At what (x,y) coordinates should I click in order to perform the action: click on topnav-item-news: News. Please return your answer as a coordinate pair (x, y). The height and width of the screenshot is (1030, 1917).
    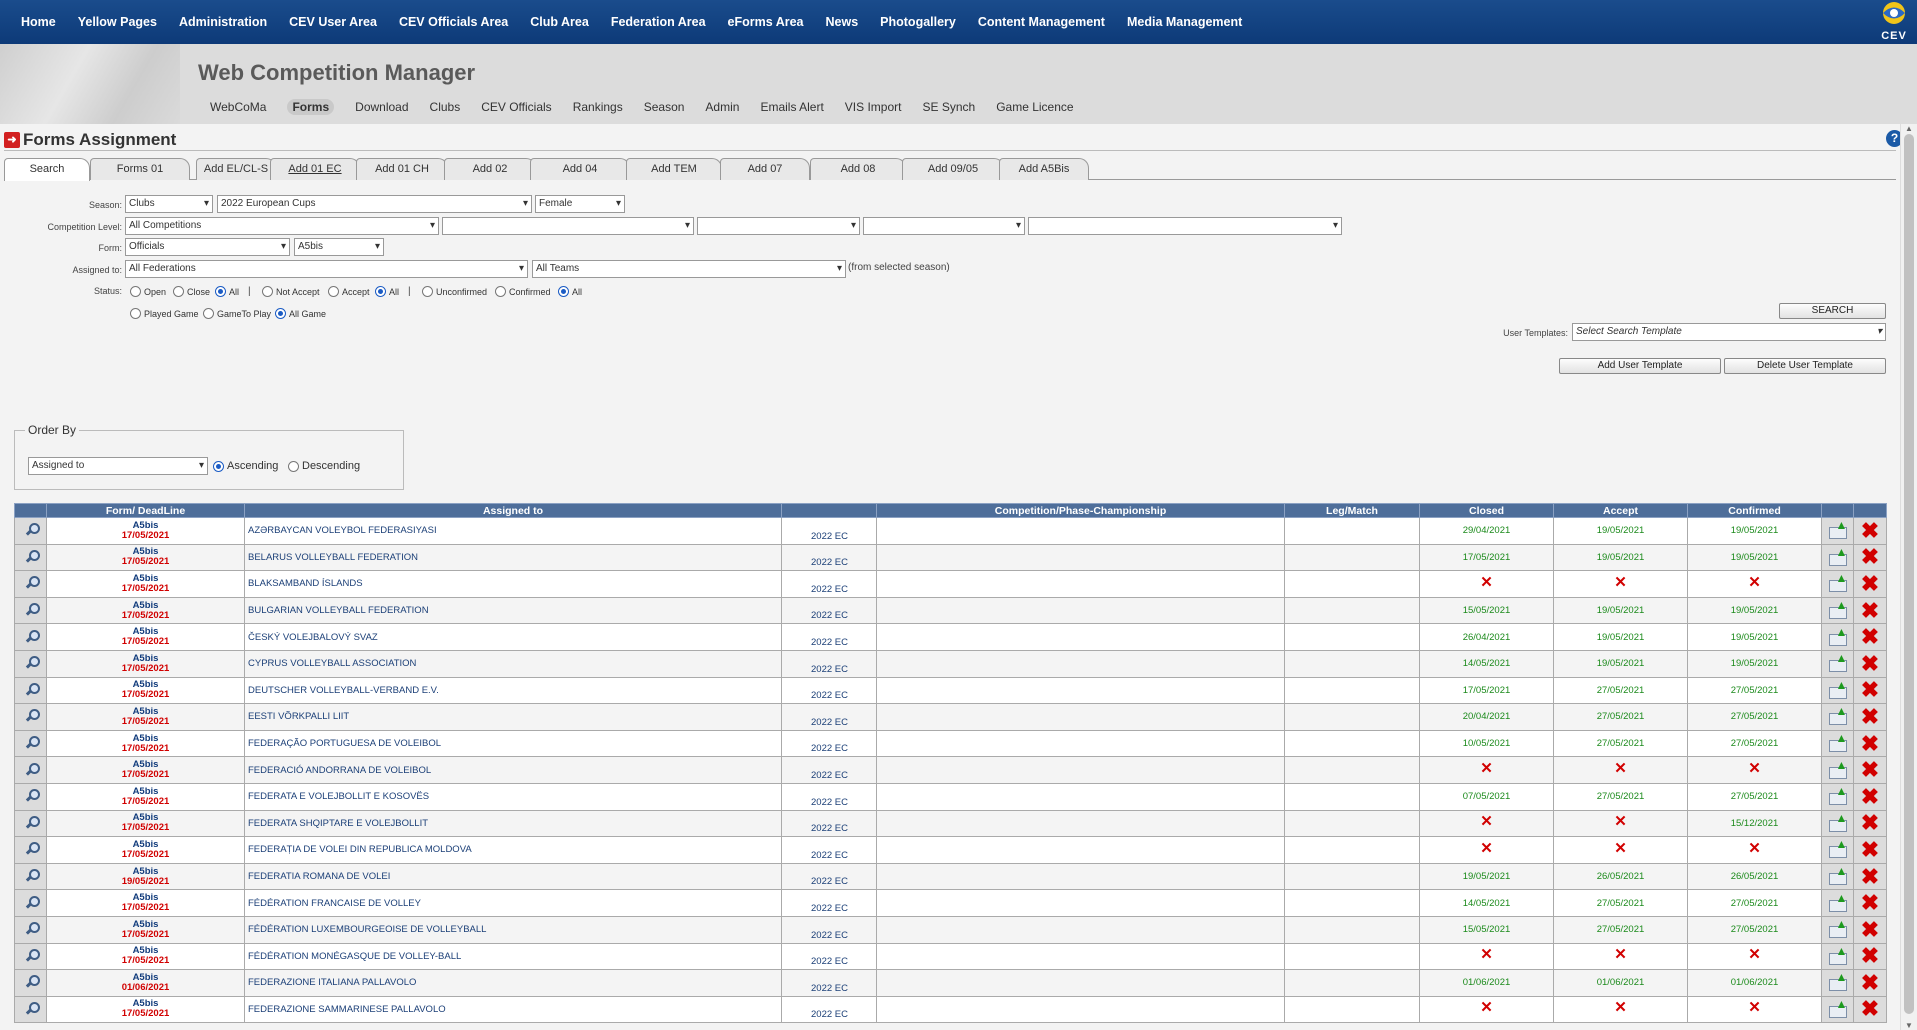
    Looking at the image, I should click on (842, 22).